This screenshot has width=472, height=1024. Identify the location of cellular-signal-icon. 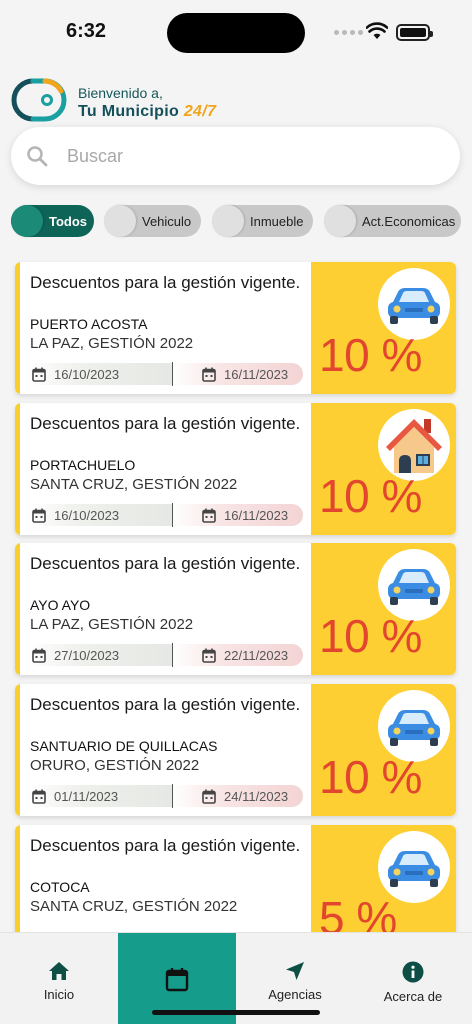
(348, 32).